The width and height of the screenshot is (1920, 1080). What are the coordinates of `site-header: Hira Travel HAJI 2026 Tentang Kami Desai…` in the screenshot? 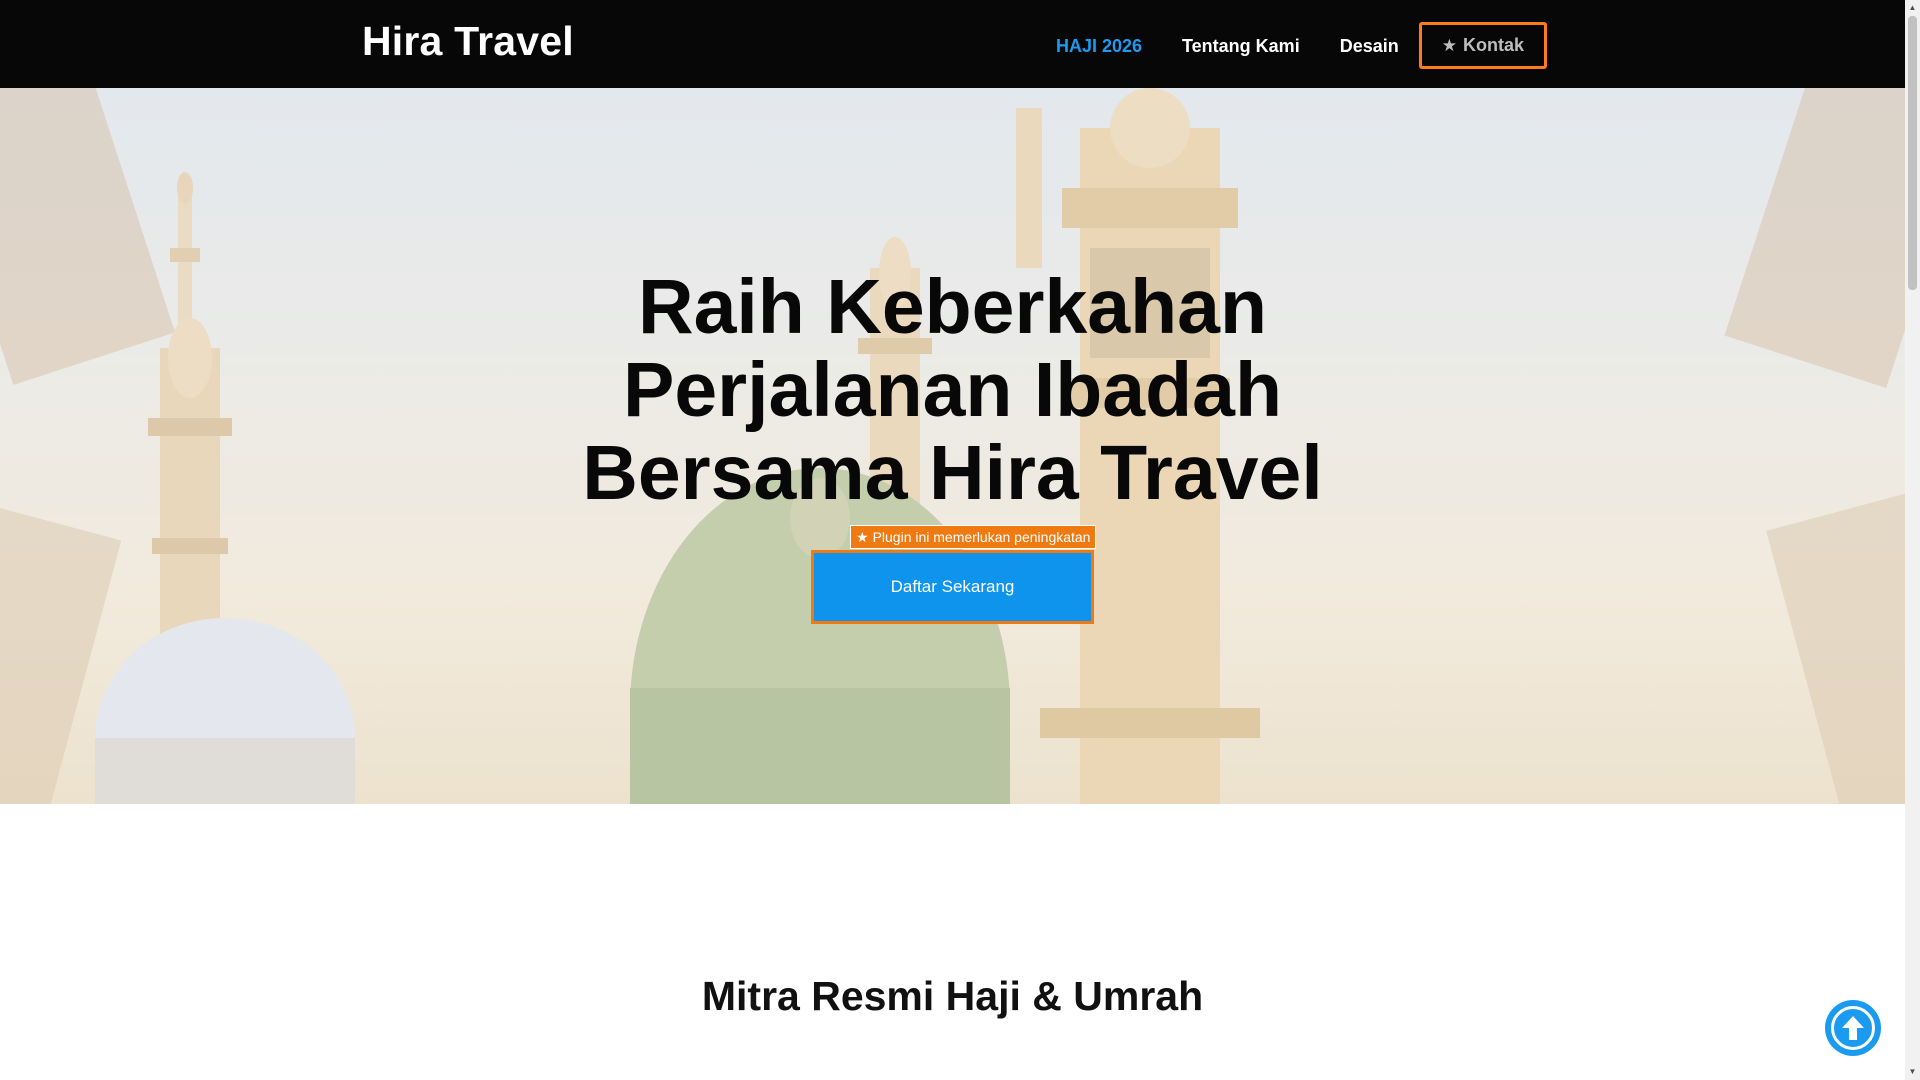 It's located at (952, 44).